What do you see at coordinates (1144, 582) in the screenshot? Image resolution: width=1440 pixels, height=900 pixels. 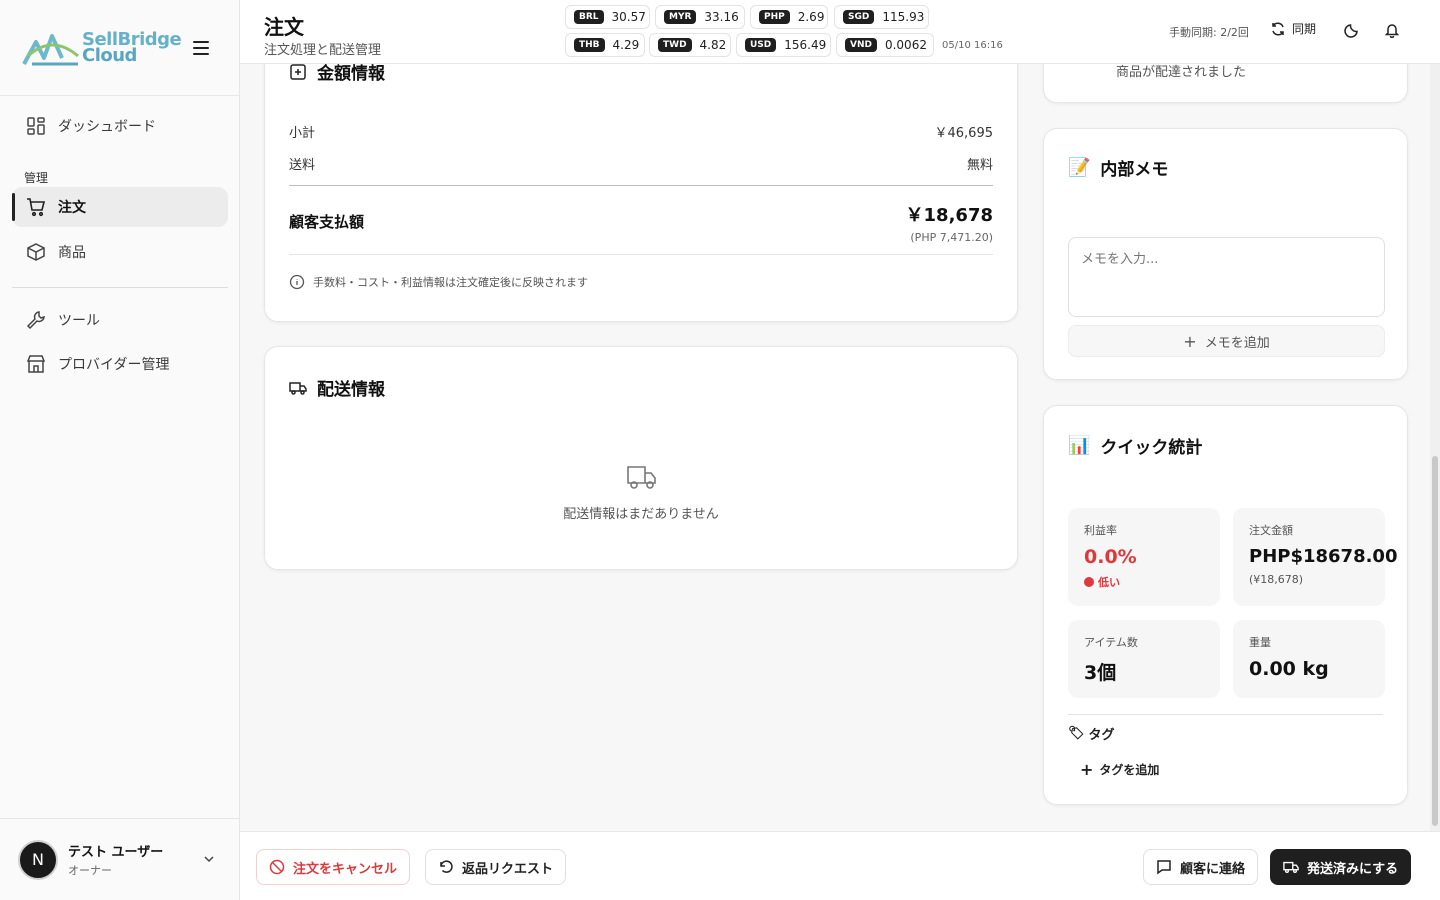 I see `profit-status: 低い` at bounding box center [1144, 582].